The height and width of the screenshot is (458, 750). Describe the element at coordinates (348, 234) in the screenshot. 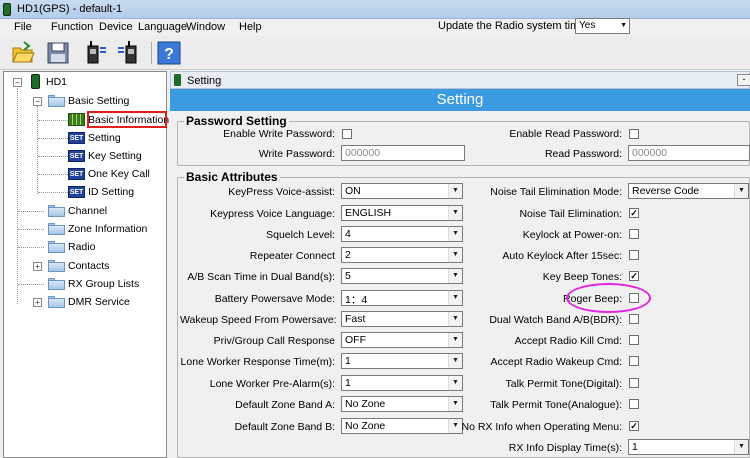

I see `squelch-level-value: 4` at that location.